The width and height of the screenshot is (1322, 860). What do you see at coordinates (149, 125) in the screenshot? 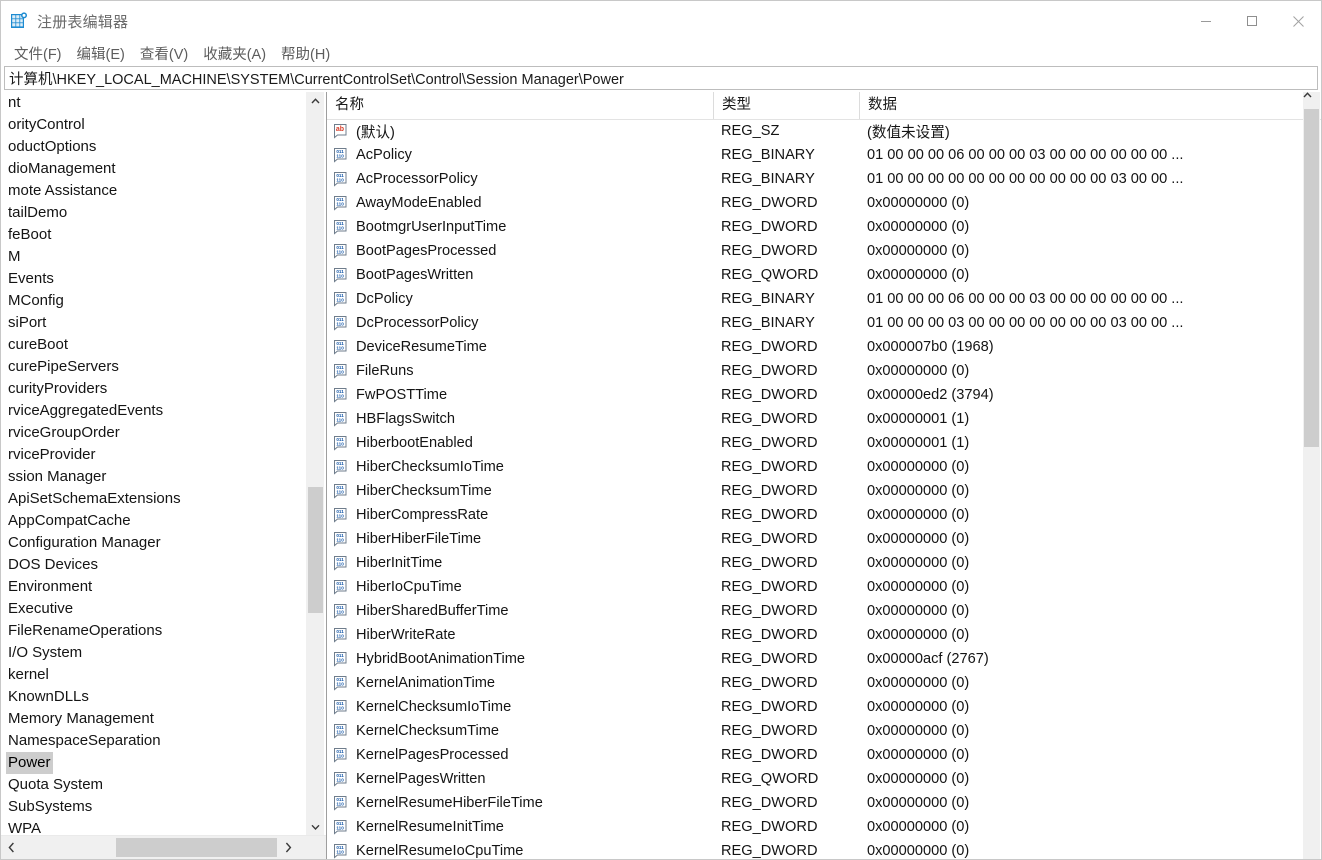
I see `tree-item: orityControl` at bounding box center [149, 125].